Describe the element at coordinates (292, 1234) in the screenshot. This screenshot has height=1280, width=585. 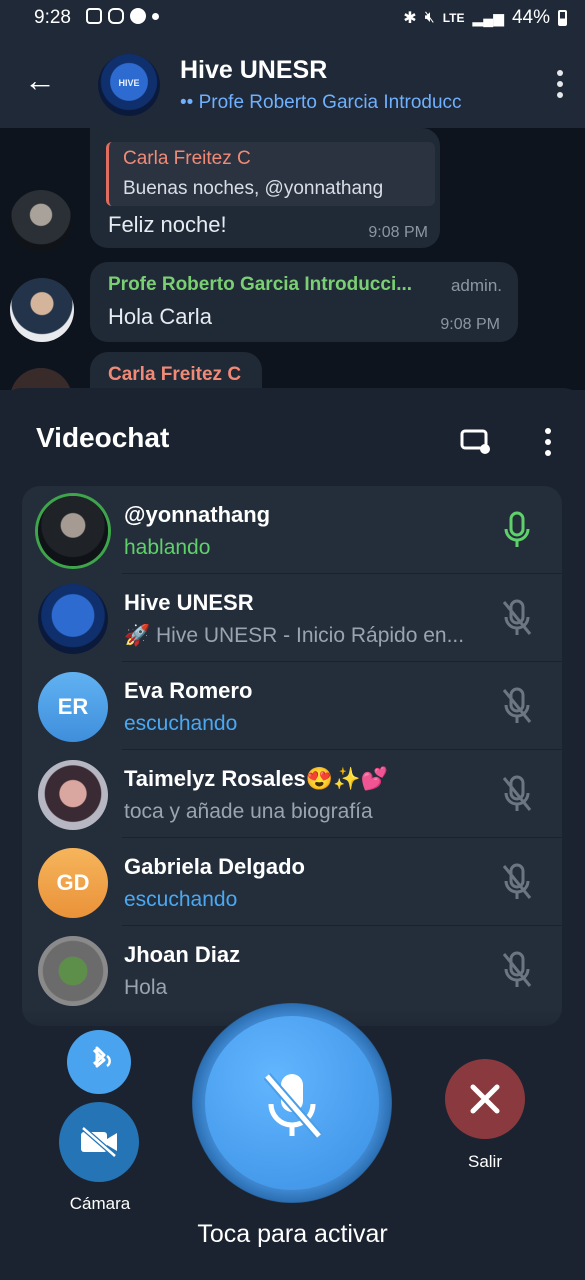
I see `tap-to-unmute-label: Toca para activar` at that location.